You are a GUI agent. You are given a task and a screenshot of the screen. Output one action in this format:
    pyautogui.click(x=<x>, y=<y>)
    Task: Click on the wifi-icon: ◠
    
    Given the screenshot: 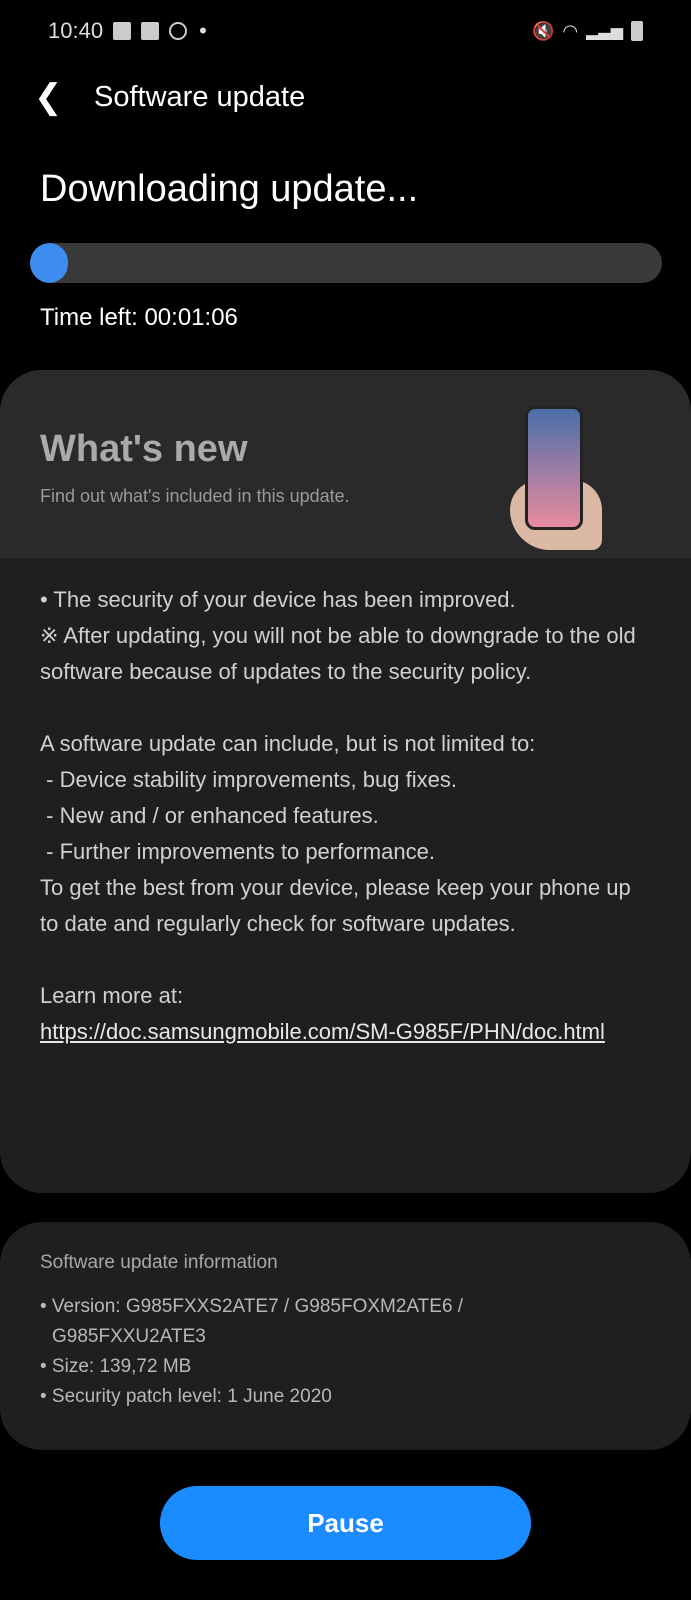 What is the action you would take?
    pyautogui.click(x=570, y=30)
    